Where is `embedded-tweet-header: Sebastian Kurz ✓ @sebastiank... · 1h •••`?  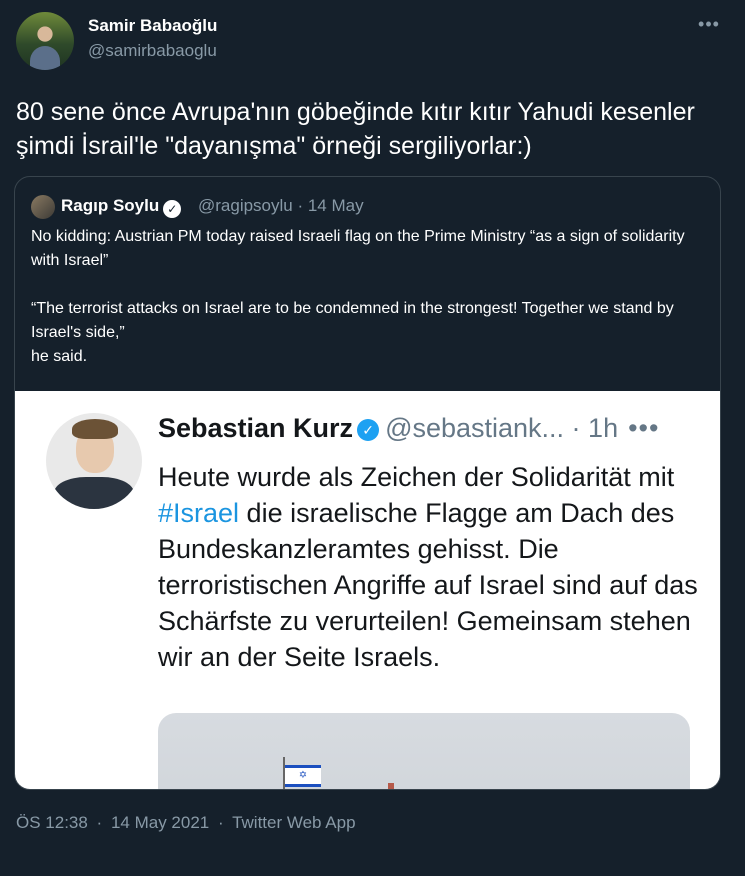
embedded-tweet-header: Sebastian Kurz ✓ @sebastiank... · 1h ••• is located at coordinates (408, 428).